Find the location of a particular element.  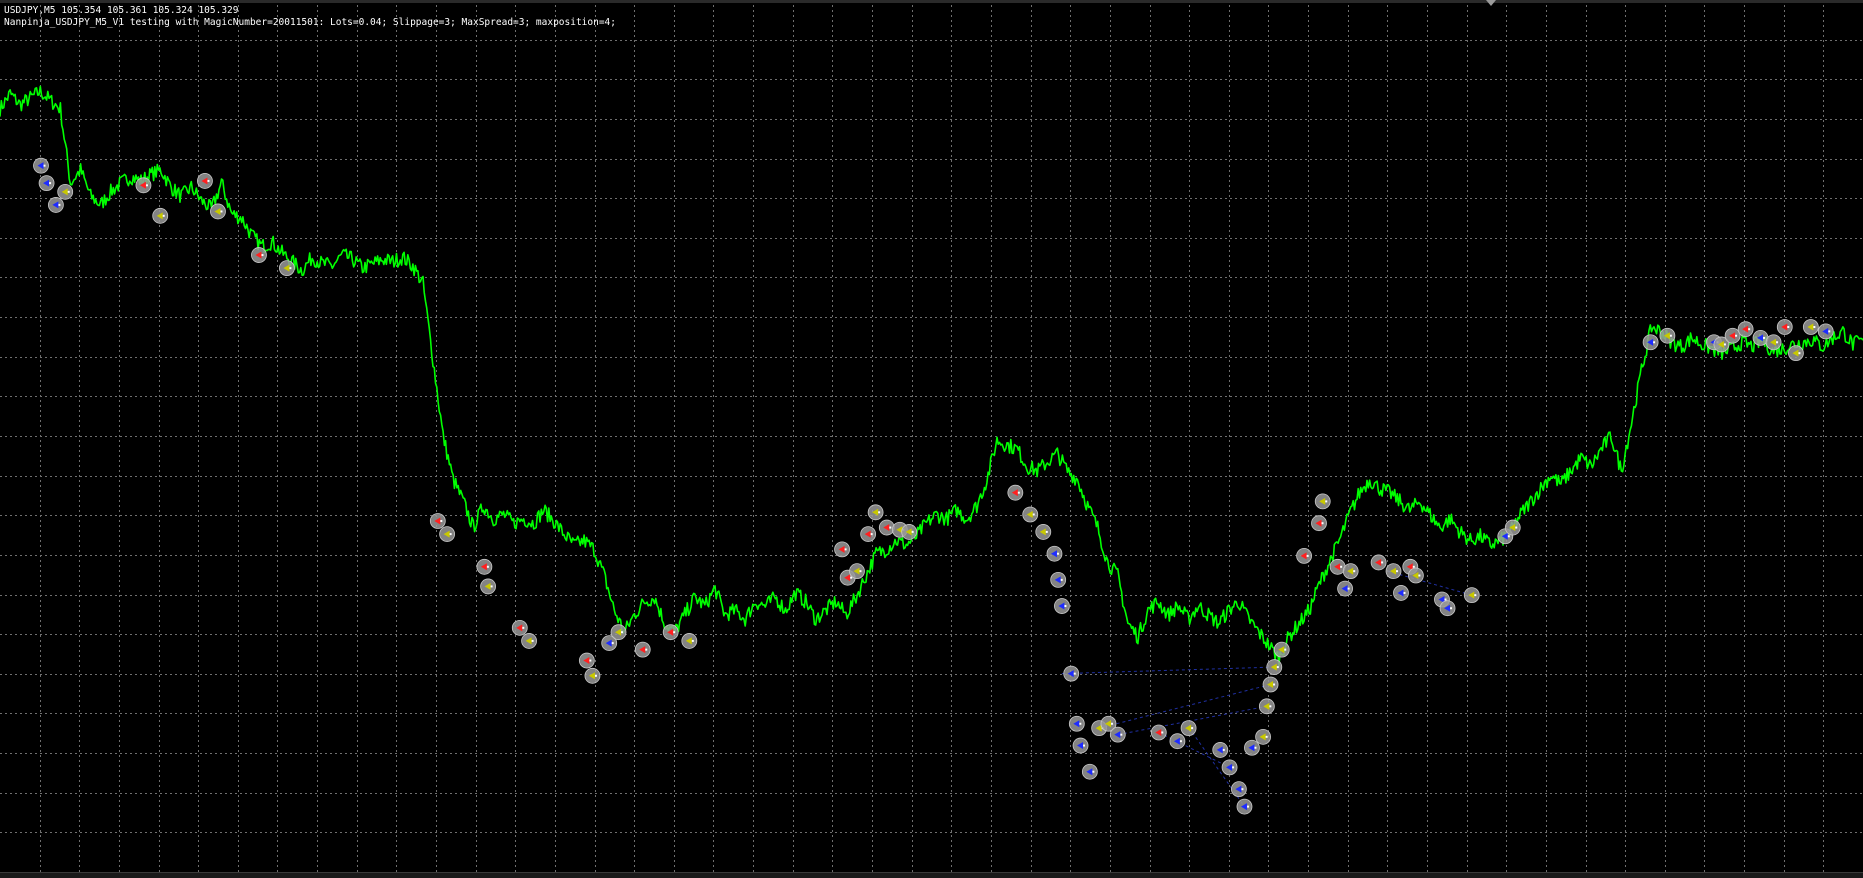

chart-shift-marker-icon is located at coordinates (1491, 3).